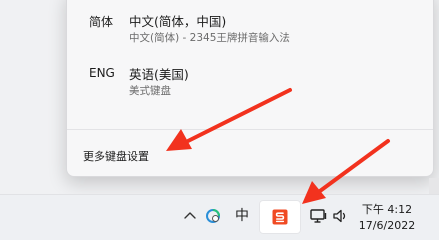  Describe the element at coordinates (213, 216) in the screenshot. I see `cloud-sync-icon` at that location.